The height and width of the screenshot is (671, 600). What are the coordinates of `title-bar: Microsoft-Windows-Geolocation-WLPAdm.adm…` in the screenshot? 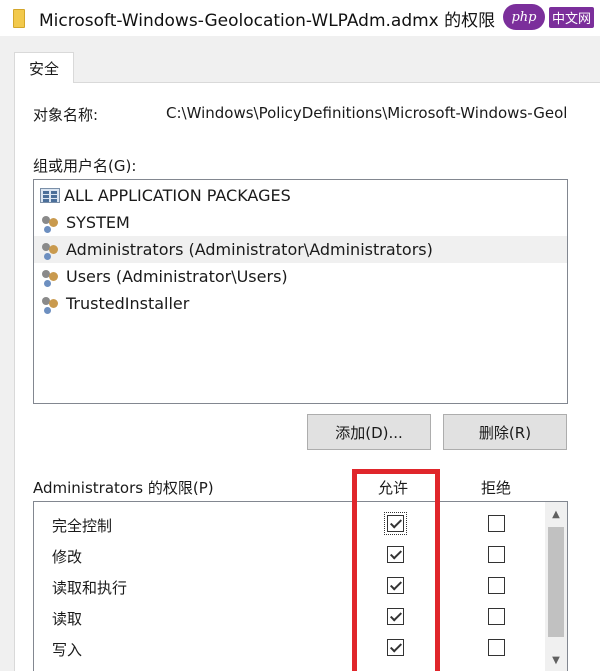 It's located at (300, 18).